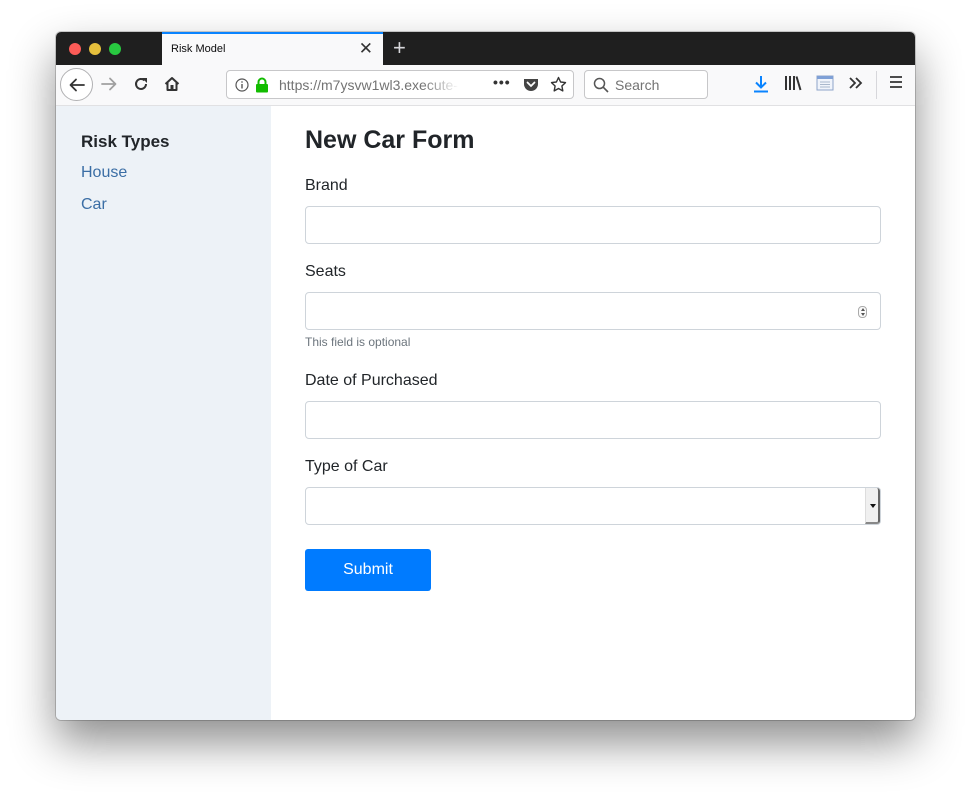  Describe the element at coordinates (75, 49) in the screenshot. I see `close-window-button` at that location.